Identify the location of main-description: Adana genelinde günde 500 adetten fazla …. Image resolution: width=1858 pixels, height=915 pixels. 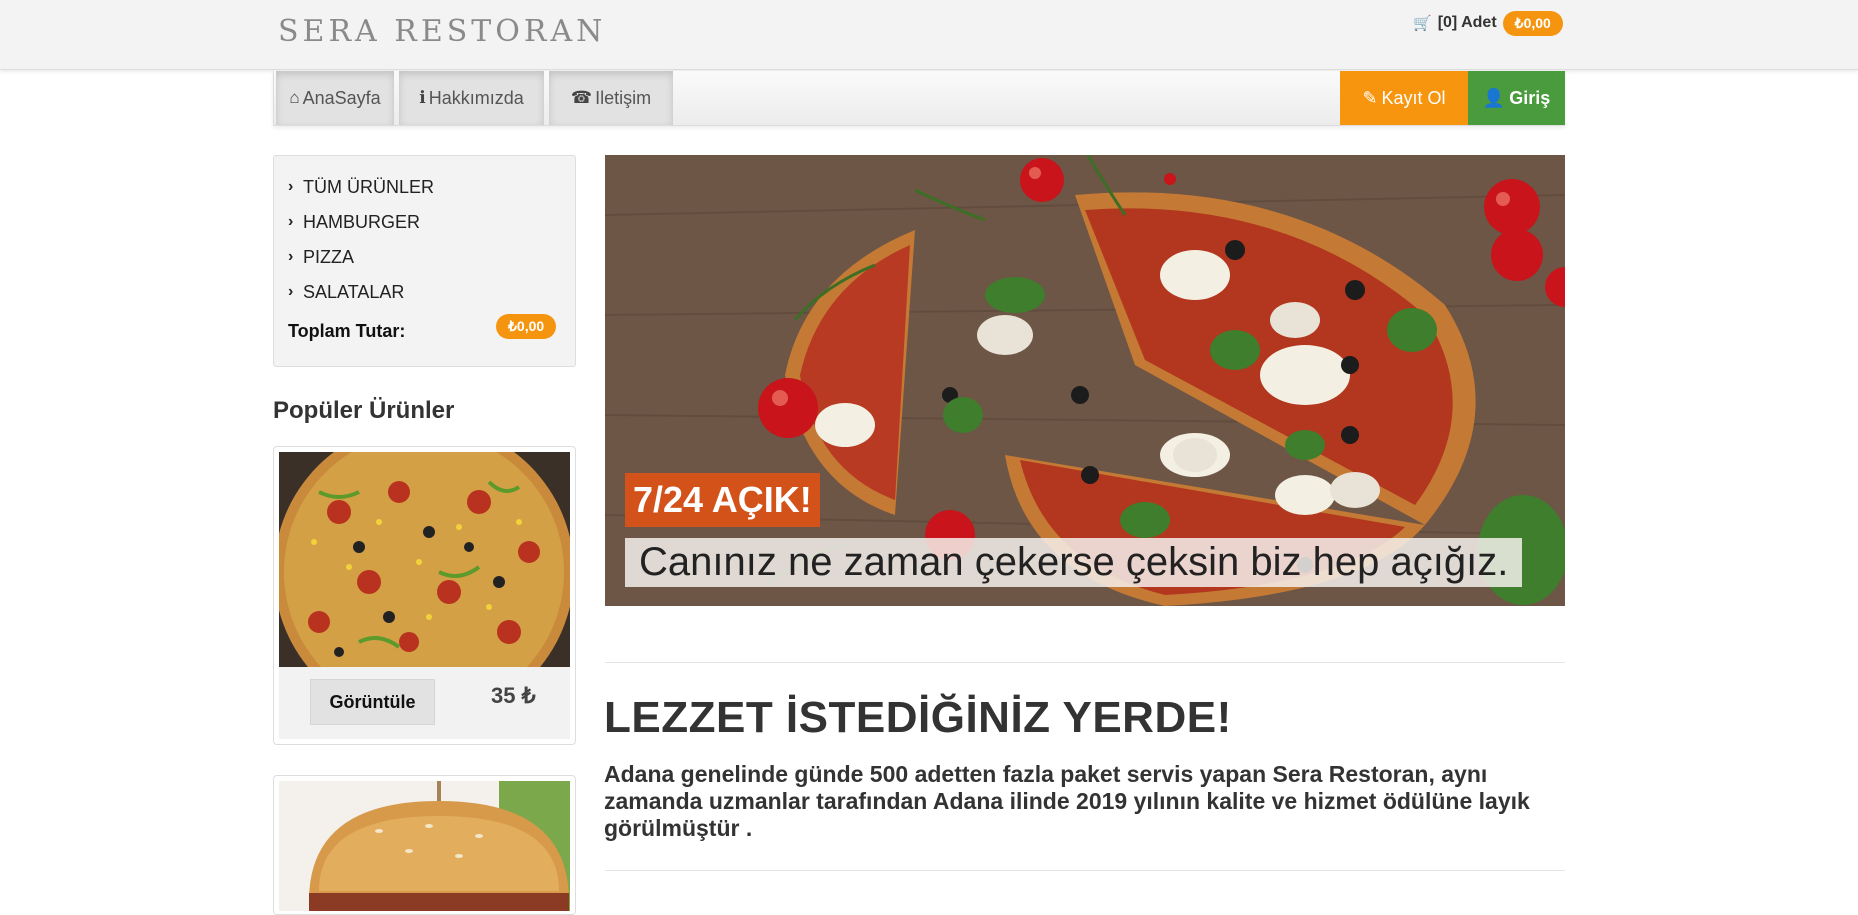
(1067, 801).